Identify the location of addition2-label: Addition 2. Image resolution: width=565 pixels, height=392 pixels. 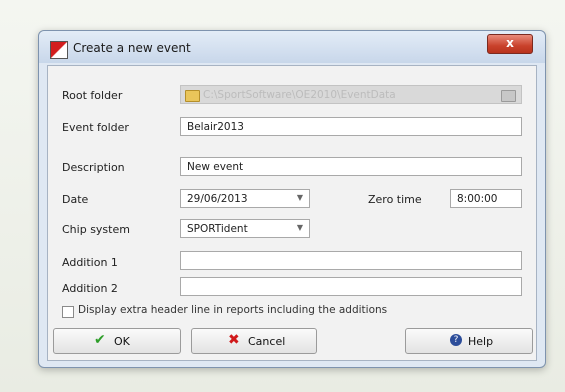
(90, 288).